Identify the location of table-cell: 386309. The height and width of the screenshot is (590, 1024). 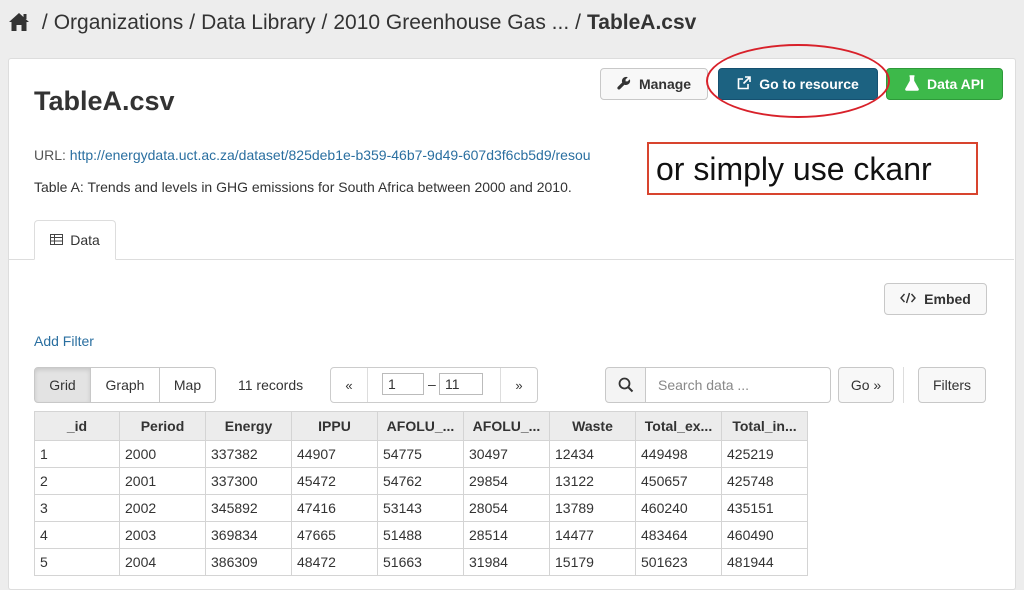
(248, 562).